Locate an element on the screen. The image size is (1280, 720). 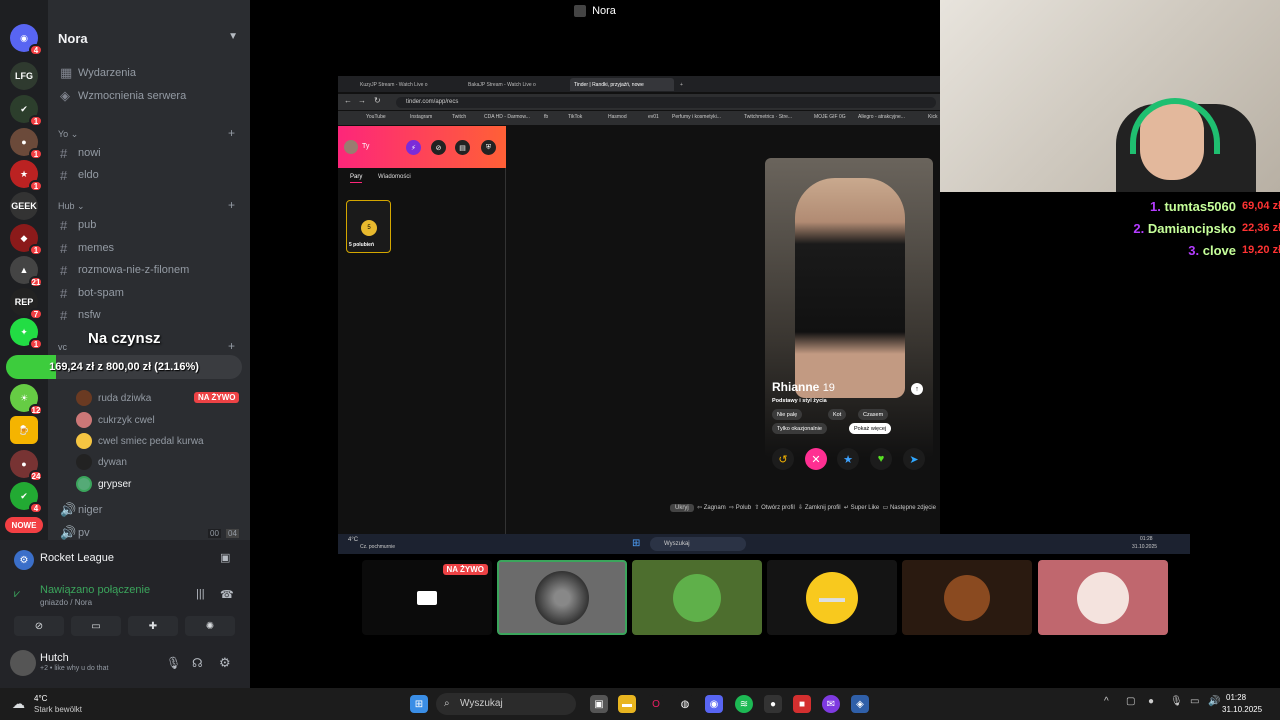
boost-icon: ⚡ is located at coordinates (413, 147).